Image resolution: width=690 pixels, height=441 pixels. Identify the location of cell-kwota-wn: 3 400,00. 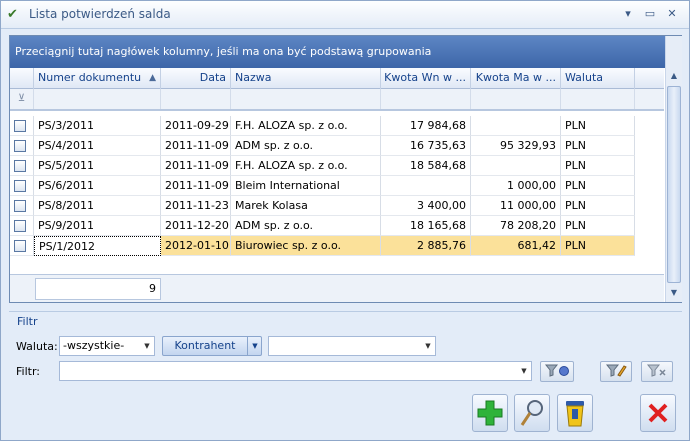
(426, 206).